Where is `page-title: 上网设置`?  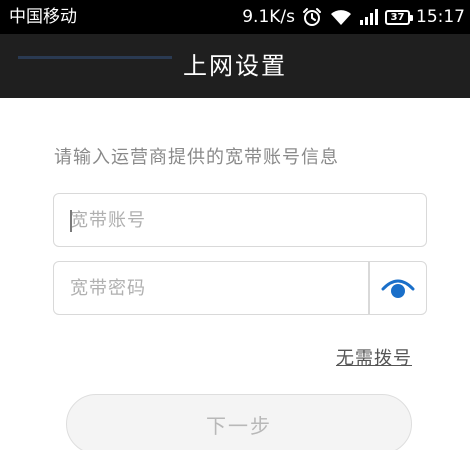
page-title: 上网设置 is located at coordinates (235, 66).